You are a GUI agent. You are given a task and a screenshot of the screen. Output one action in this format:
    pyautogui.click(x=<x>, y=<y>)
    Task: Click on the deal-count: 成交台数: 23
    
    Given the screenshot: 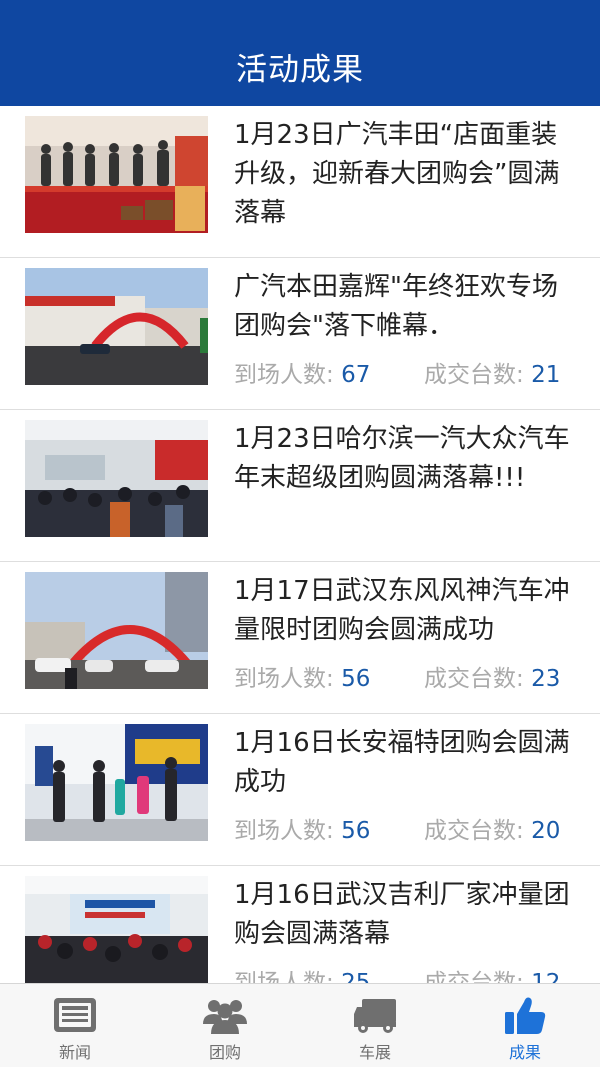 What is the action you would take?
    pyautogui.click(x=492, y=679)
    